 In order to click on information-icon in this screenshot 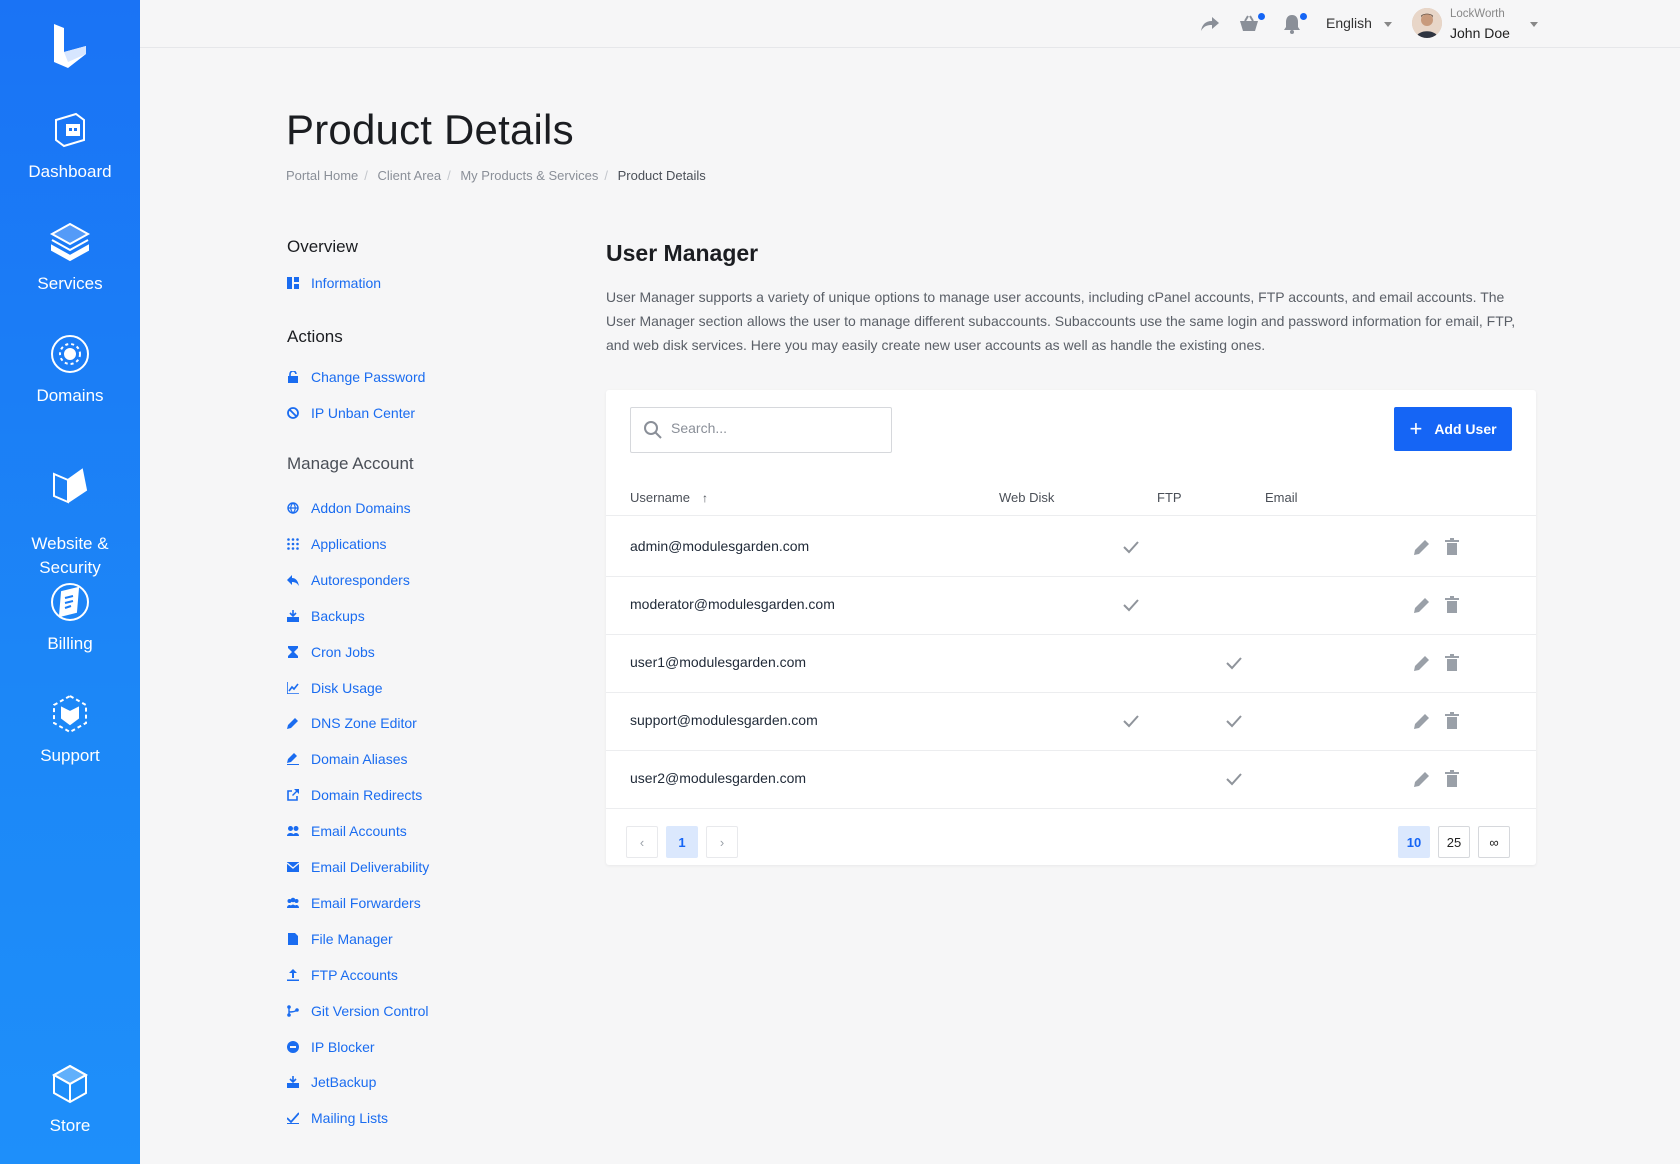, I will do `click(293, 283)`.